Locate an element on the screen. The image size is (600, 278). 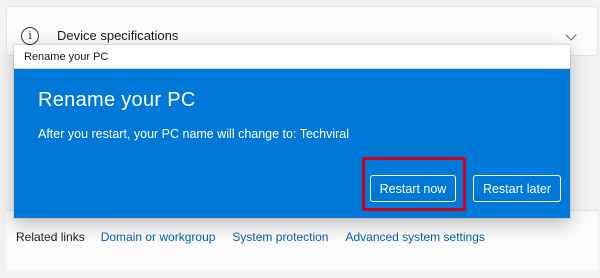
dialog-titlebar: Rename your PC is located at coordinates (292, 57).